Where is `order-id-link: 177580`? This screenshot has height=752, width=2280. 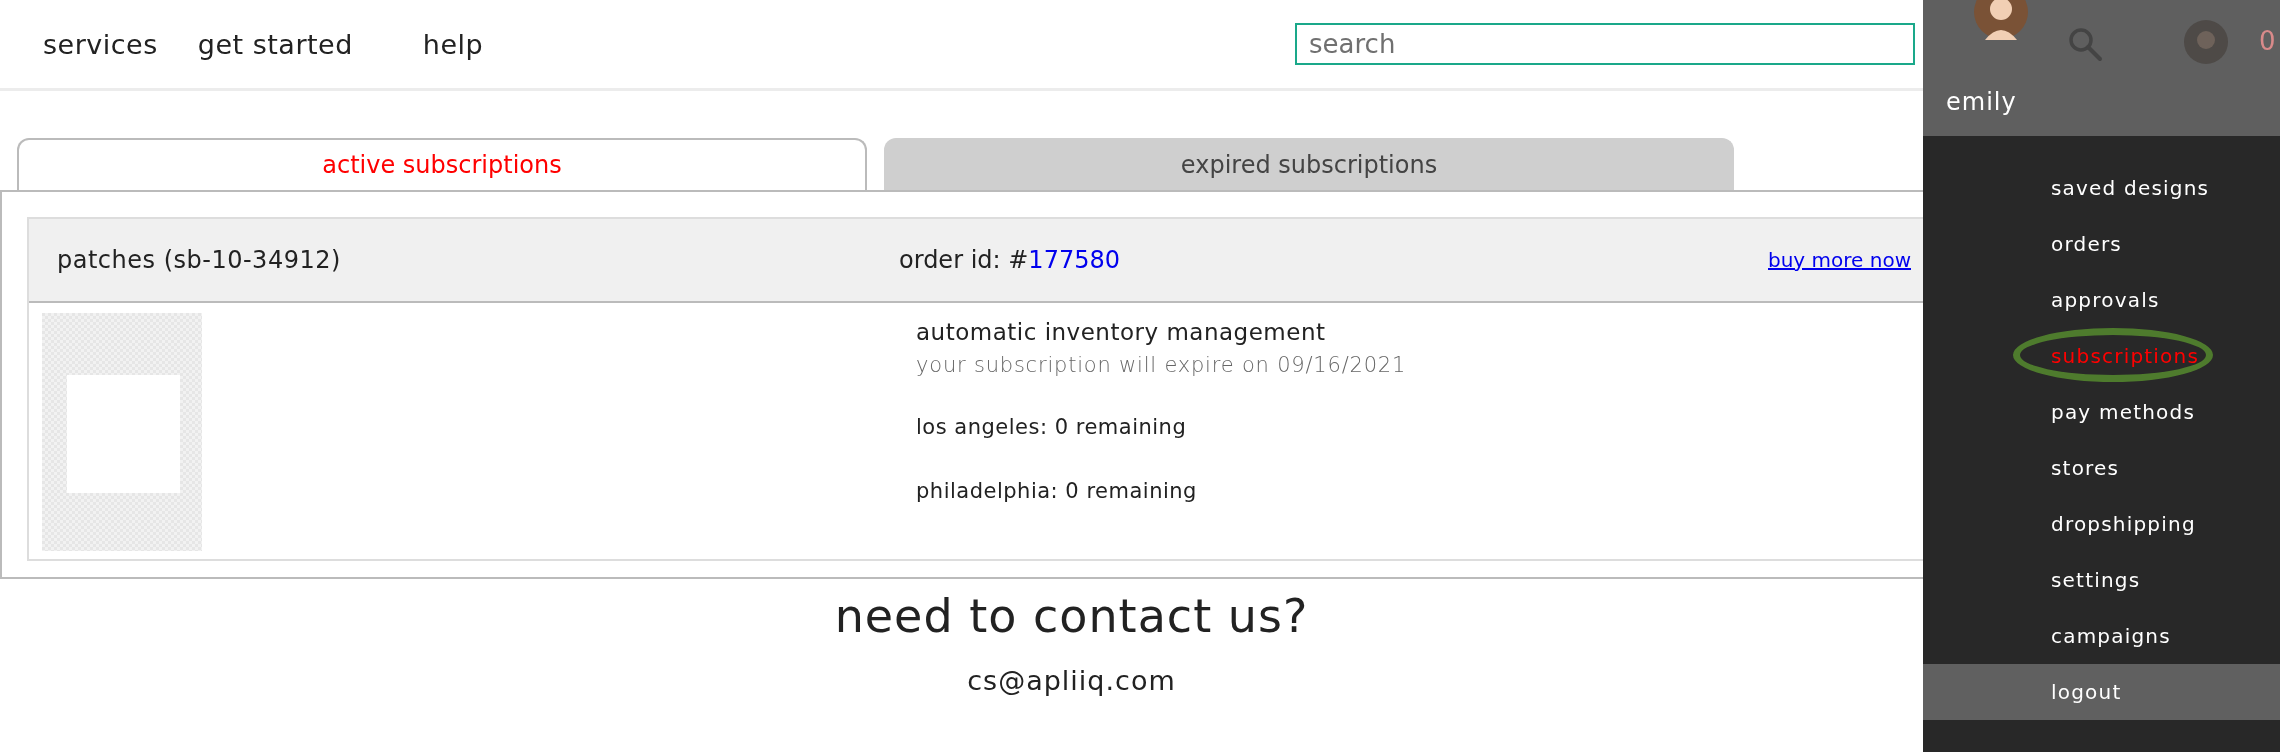 order-id-link: 177580 is located at coordinates (1074, 260).